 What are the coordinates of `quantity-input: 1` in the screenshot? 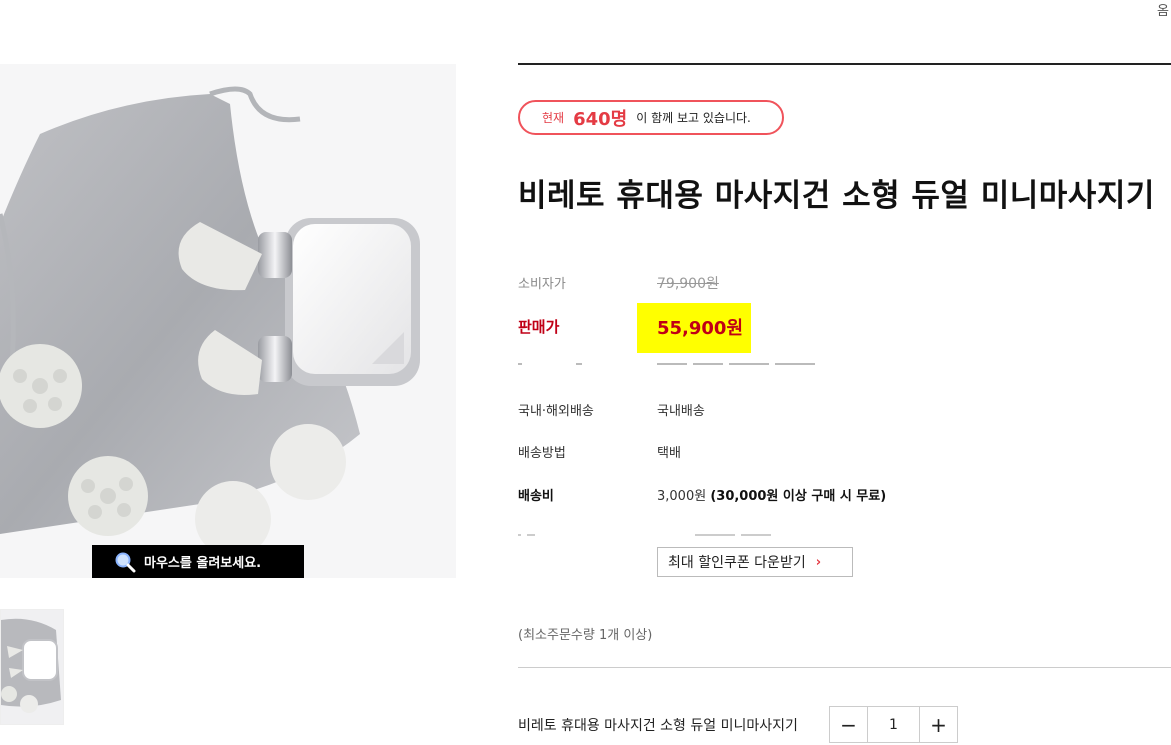 It's located at (893, 724).